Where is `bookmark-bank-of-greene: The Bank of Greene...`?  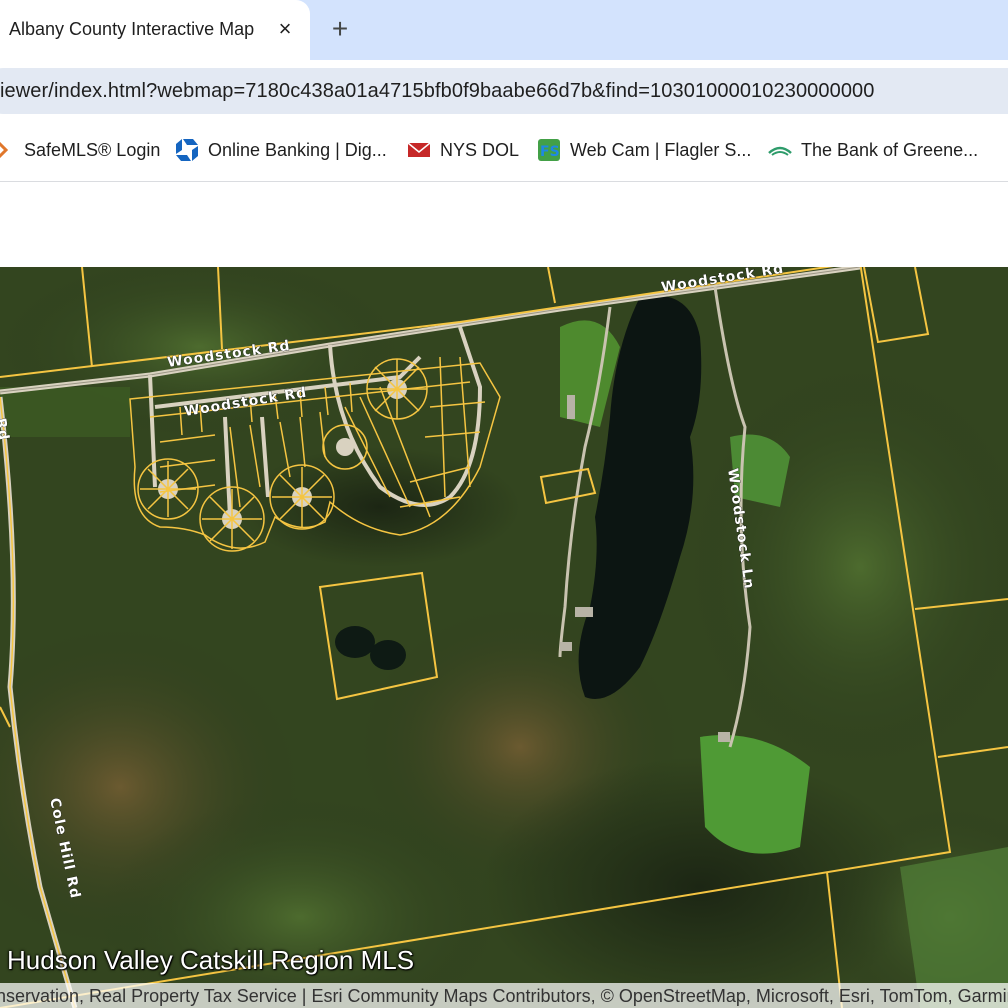
bookmark-bank-of-greene: The Bank of Greene... is located at coordinates (872, 150).